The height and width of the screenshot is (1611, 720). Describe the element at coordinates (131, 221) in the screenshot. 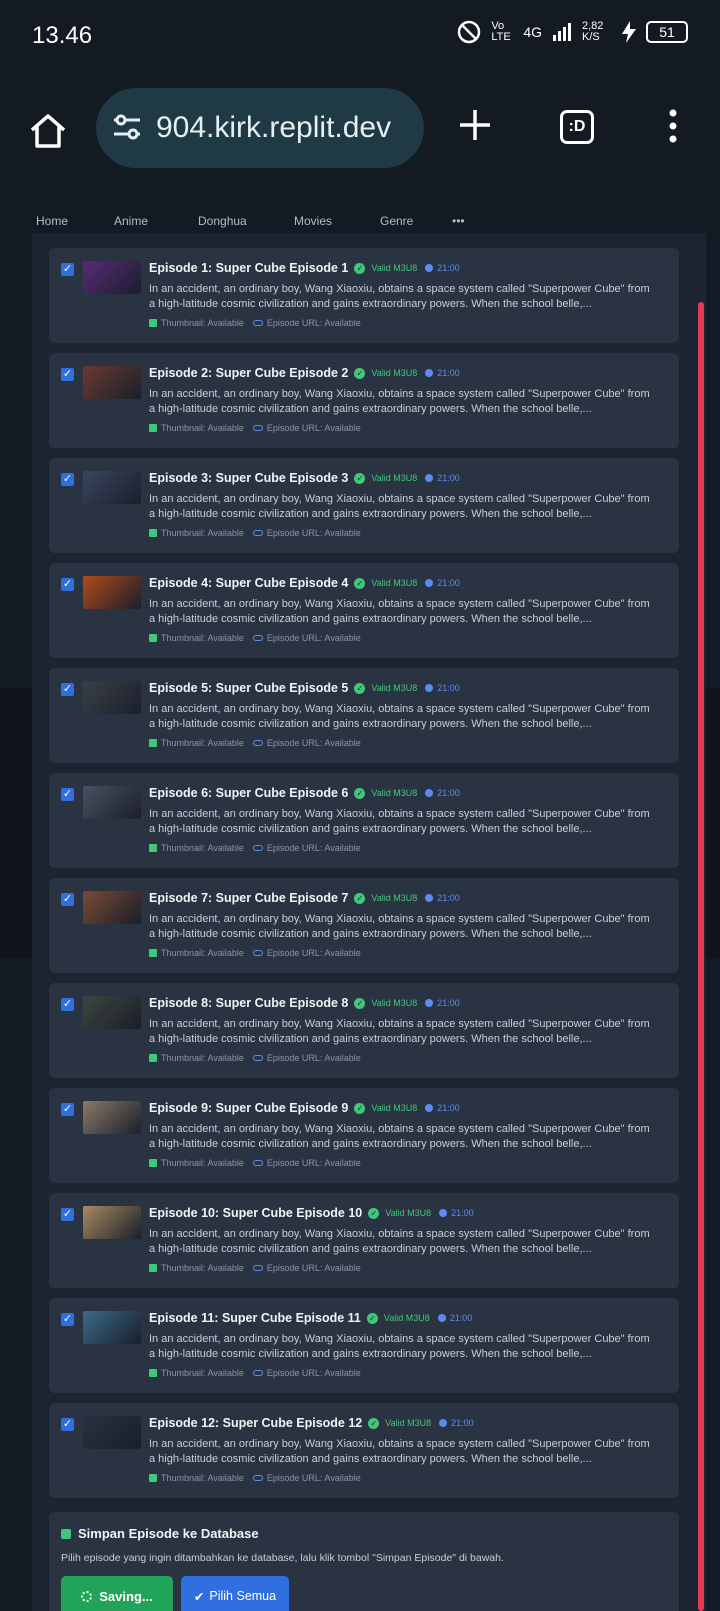

I see `nav-anime: Anime` at that location.